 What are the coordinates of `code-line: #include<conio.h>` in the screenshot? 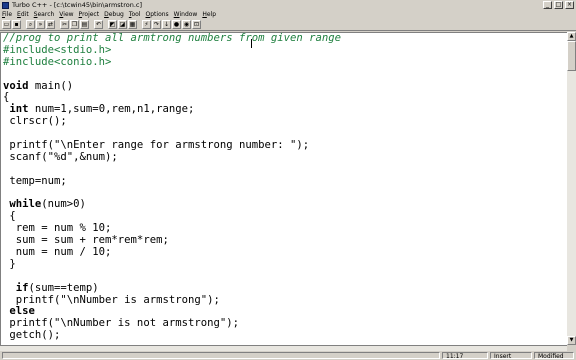 It's located at (285, 62).